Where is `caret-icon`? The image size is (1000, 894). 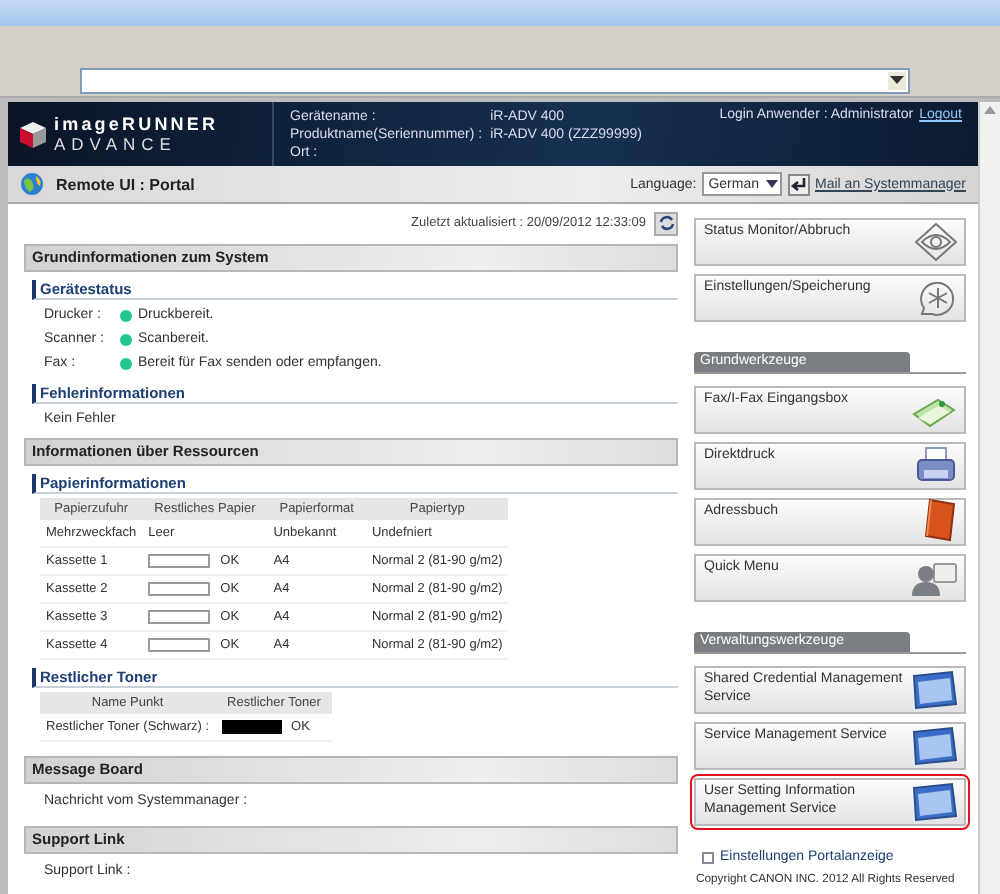 caret-icon is located at coordinates (771, 184).